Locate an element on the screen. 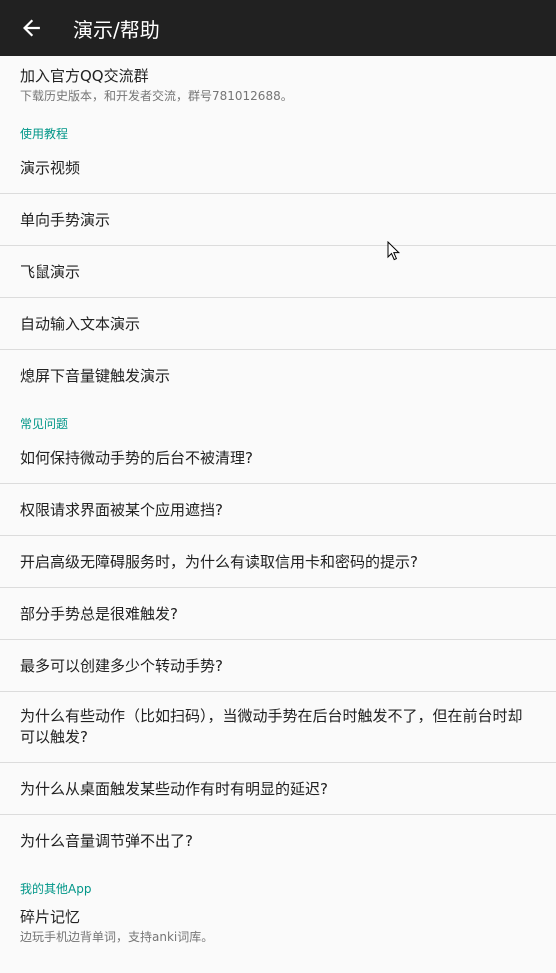  faq-item-delay: 为什么从桌面触发某些动作有时有明显的延迟? is located at coordinates (278, 789).